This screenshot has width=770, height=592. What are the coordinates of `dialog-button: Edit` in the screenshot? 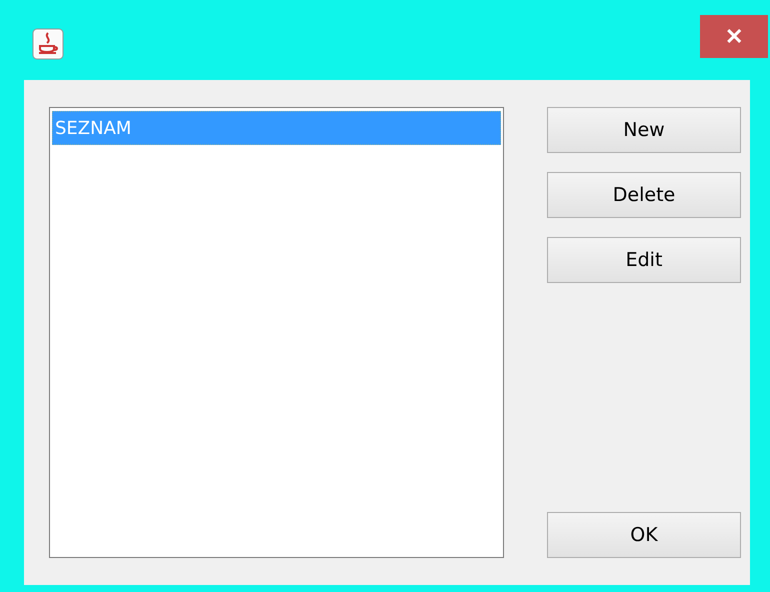 It's located at (644, 260).